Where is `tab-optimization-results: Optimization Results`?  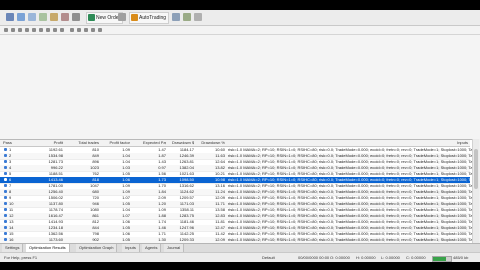
tab-optimization-results: Optimization Results is located at coordinates (48, 248).